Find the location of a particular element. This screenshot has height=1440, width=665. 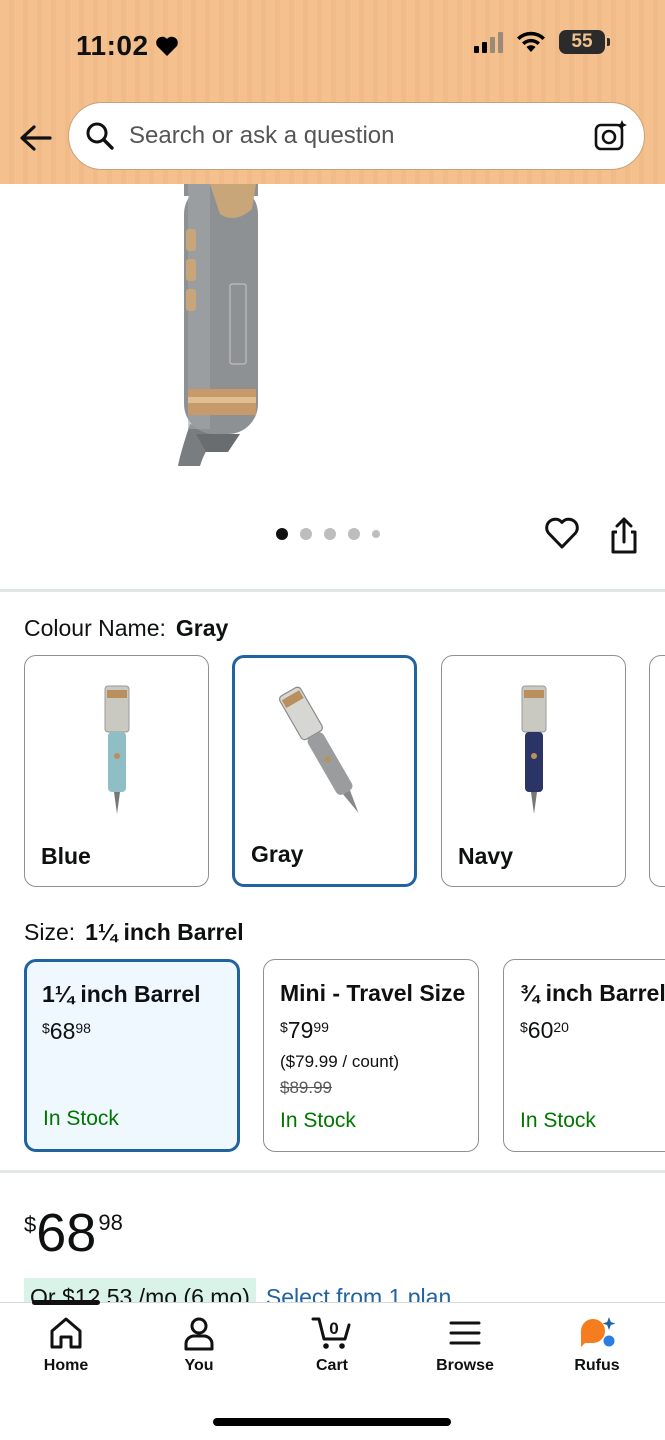

share-icon is located at coordinates (624, 535).